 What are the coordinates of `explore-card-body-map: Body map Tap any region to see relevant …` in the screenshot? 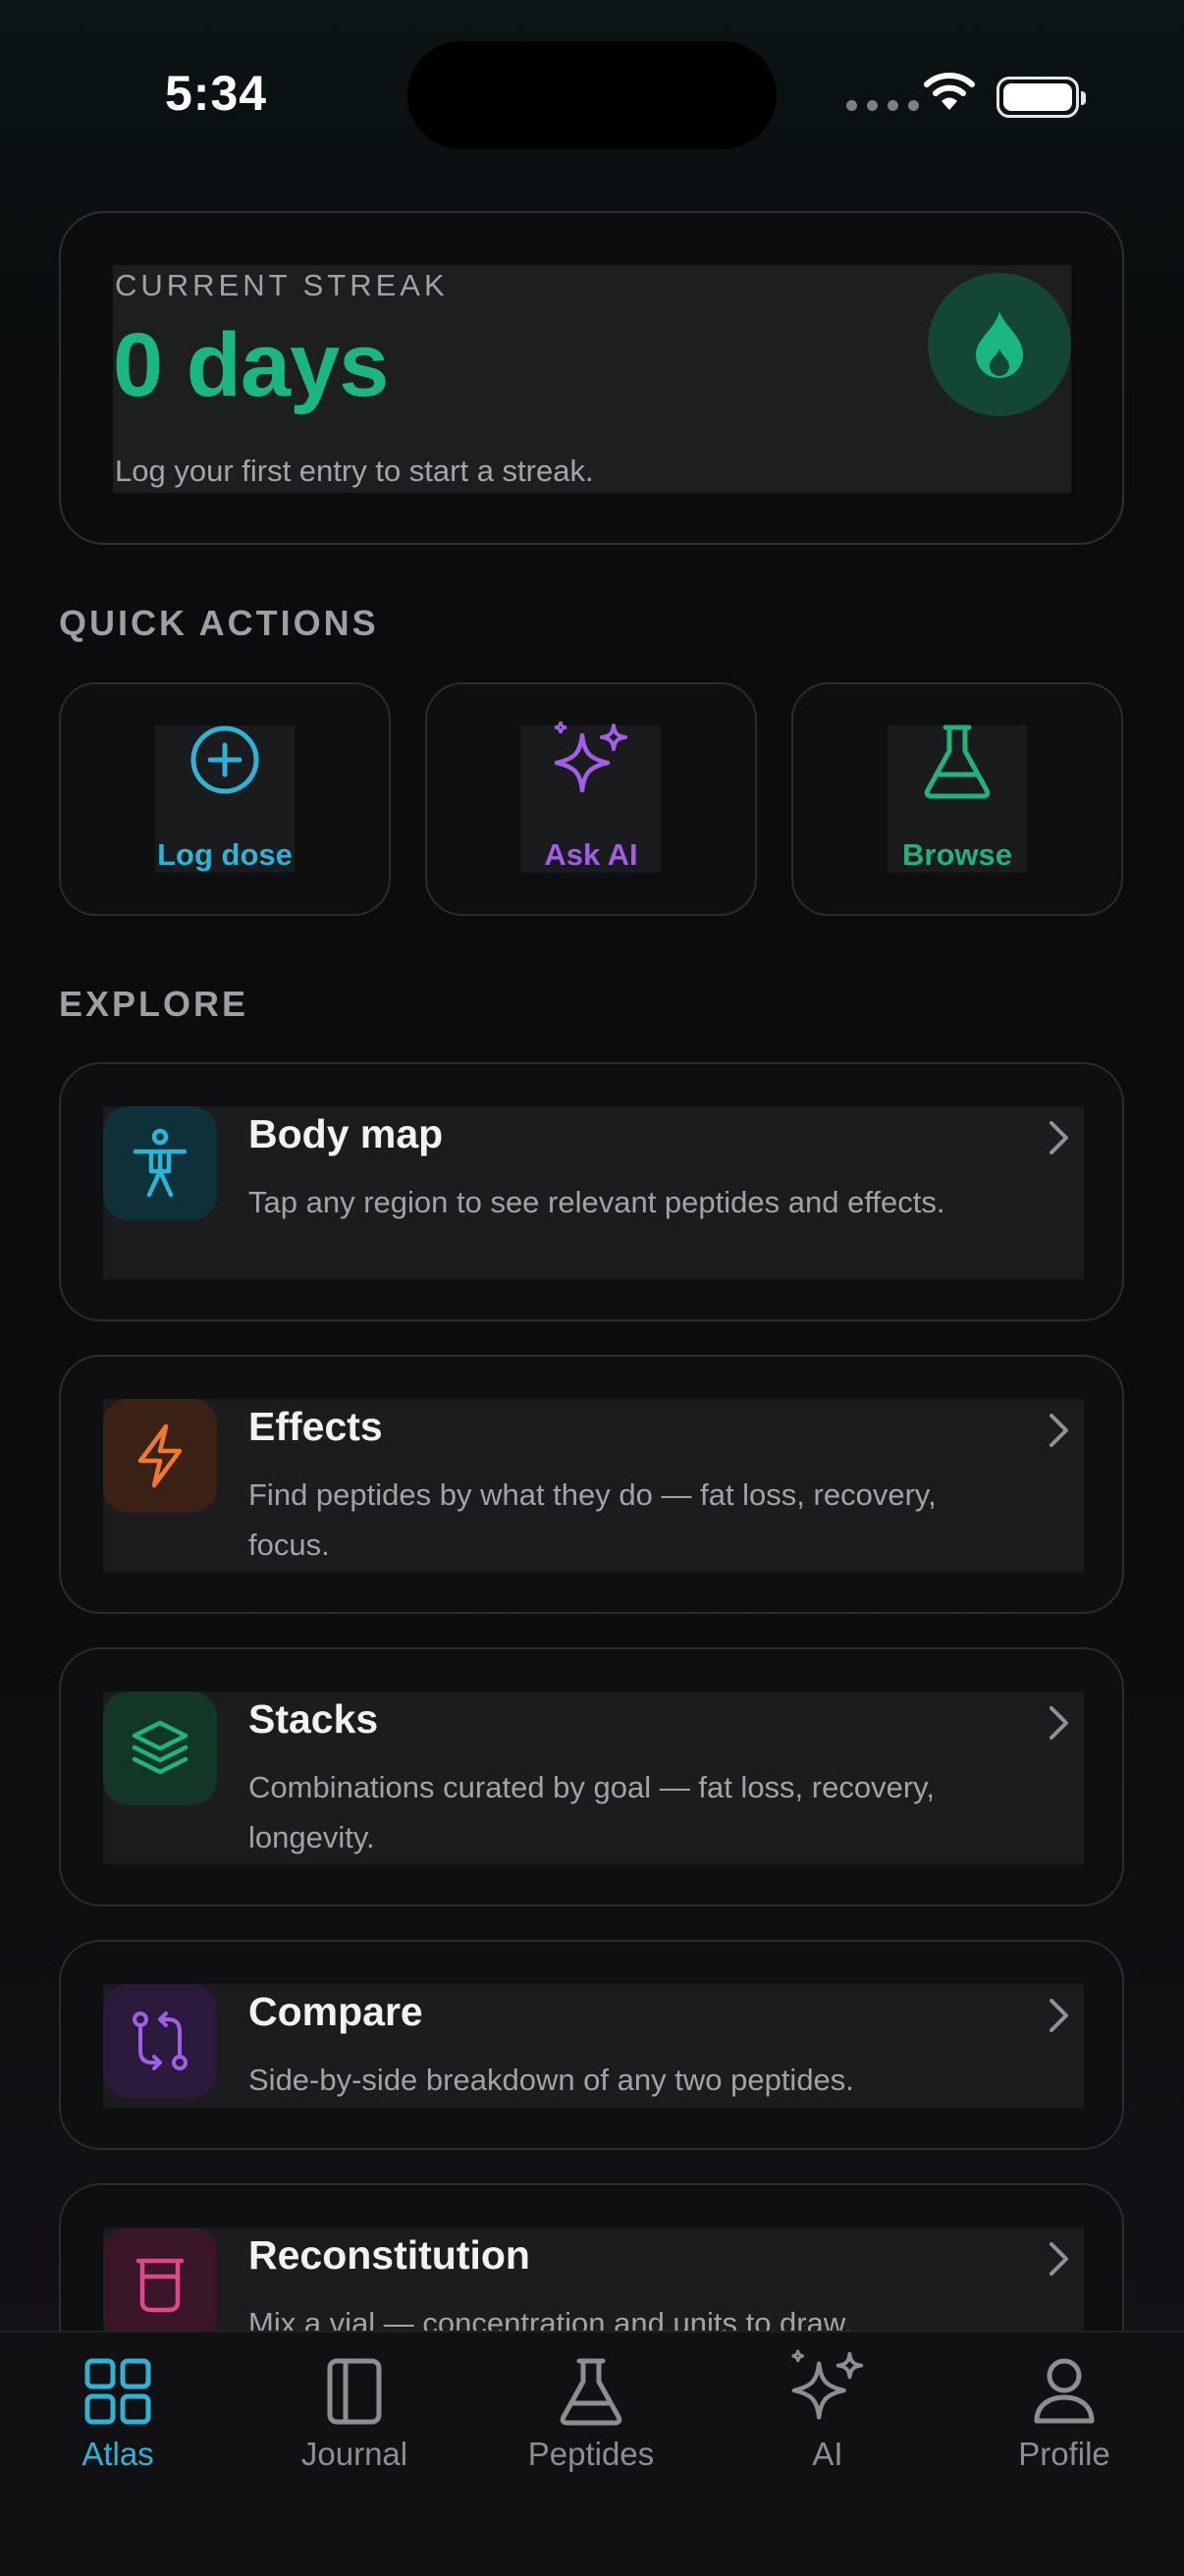 It's located at (591, 1191).